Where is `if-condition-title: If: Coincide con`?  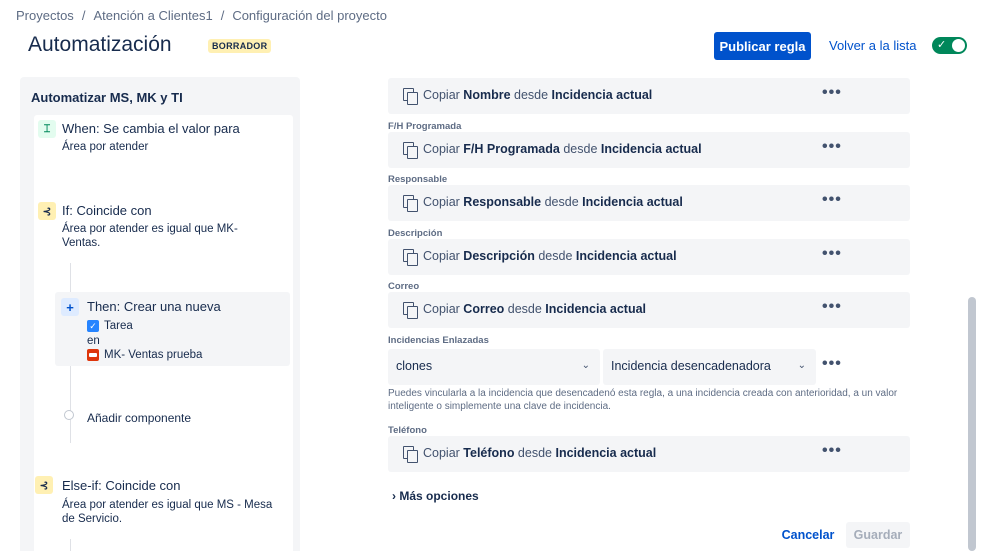
if-condition-title: If: Coincide con is located at coordinates (107, 210).